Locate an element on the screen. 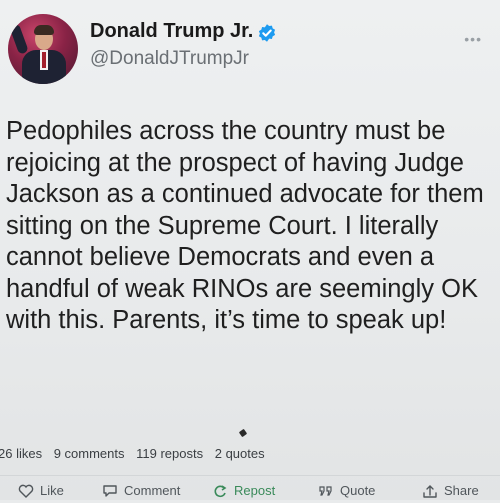 This screenshot has width=500, height=503. quote-label: Quote is located at coordinates (358, 490).